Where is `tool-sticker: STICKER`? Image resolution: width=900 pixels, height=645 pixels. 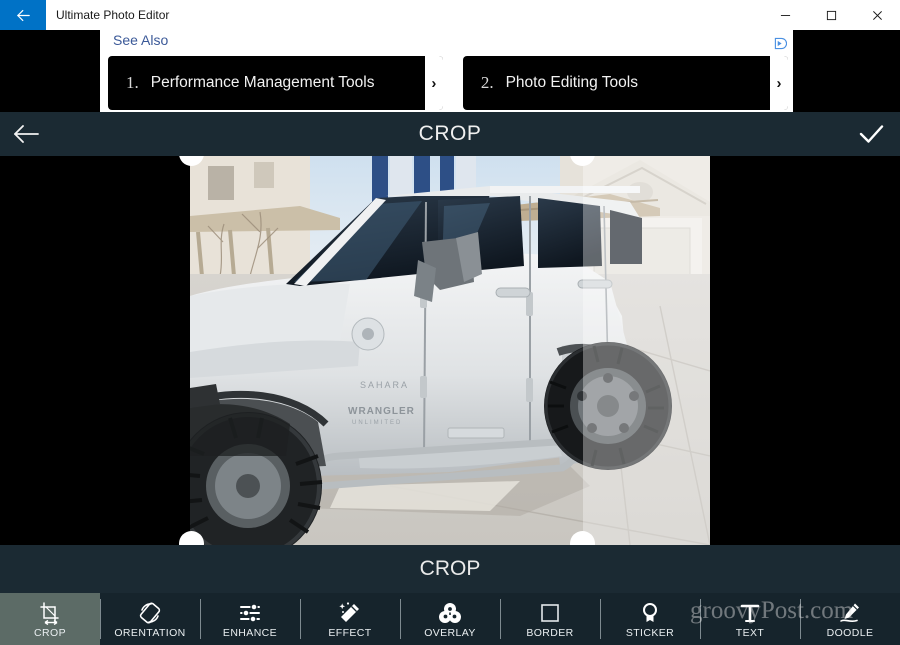
tool-sticker: STICKER is located at coordinates (650, 619).